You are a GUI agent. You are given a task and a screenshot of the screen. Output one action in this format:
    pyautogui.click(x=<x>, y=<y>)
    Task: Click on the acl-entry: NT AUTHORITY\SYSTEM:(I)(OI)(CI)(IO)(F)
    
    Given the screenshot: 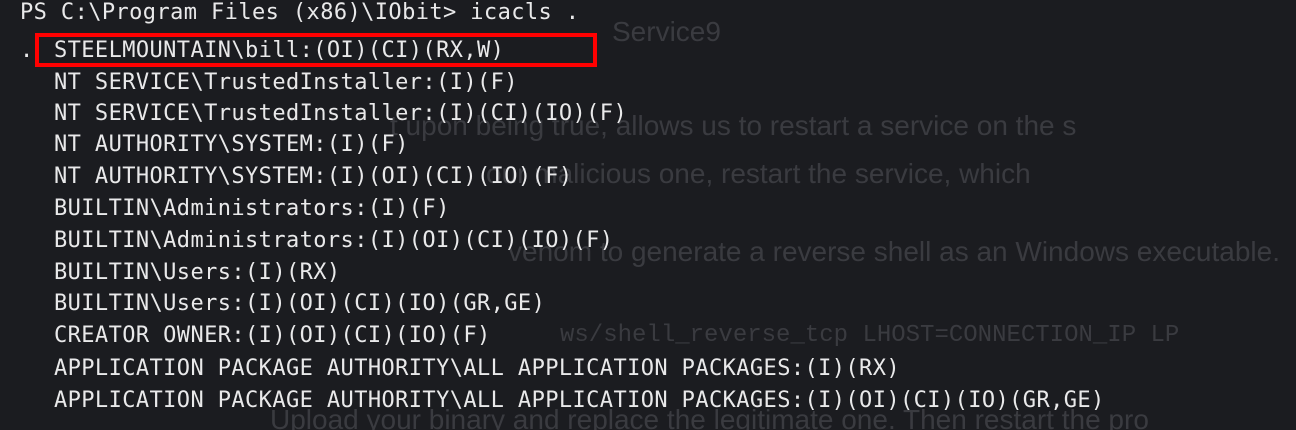 What is the action you would take?
    pyautogui.click(x=313, y=176)
    